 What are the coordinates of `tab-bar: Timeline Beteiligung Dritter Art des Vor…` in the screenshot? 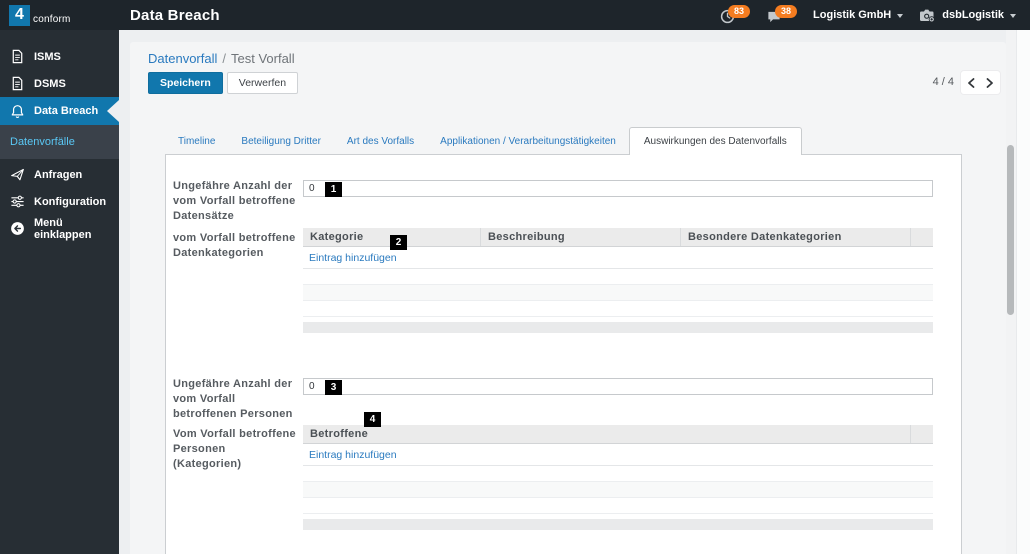 It's located at (483, 141).